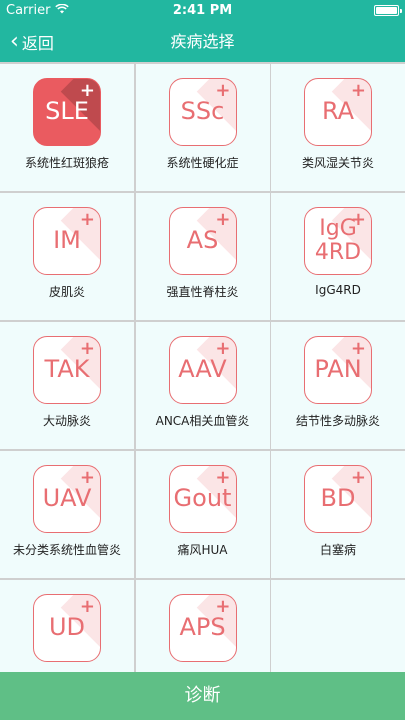  Describe the element at coordinates (202, 549) in the screenshot. I see `disease-label: 痛风HUA` at that location.